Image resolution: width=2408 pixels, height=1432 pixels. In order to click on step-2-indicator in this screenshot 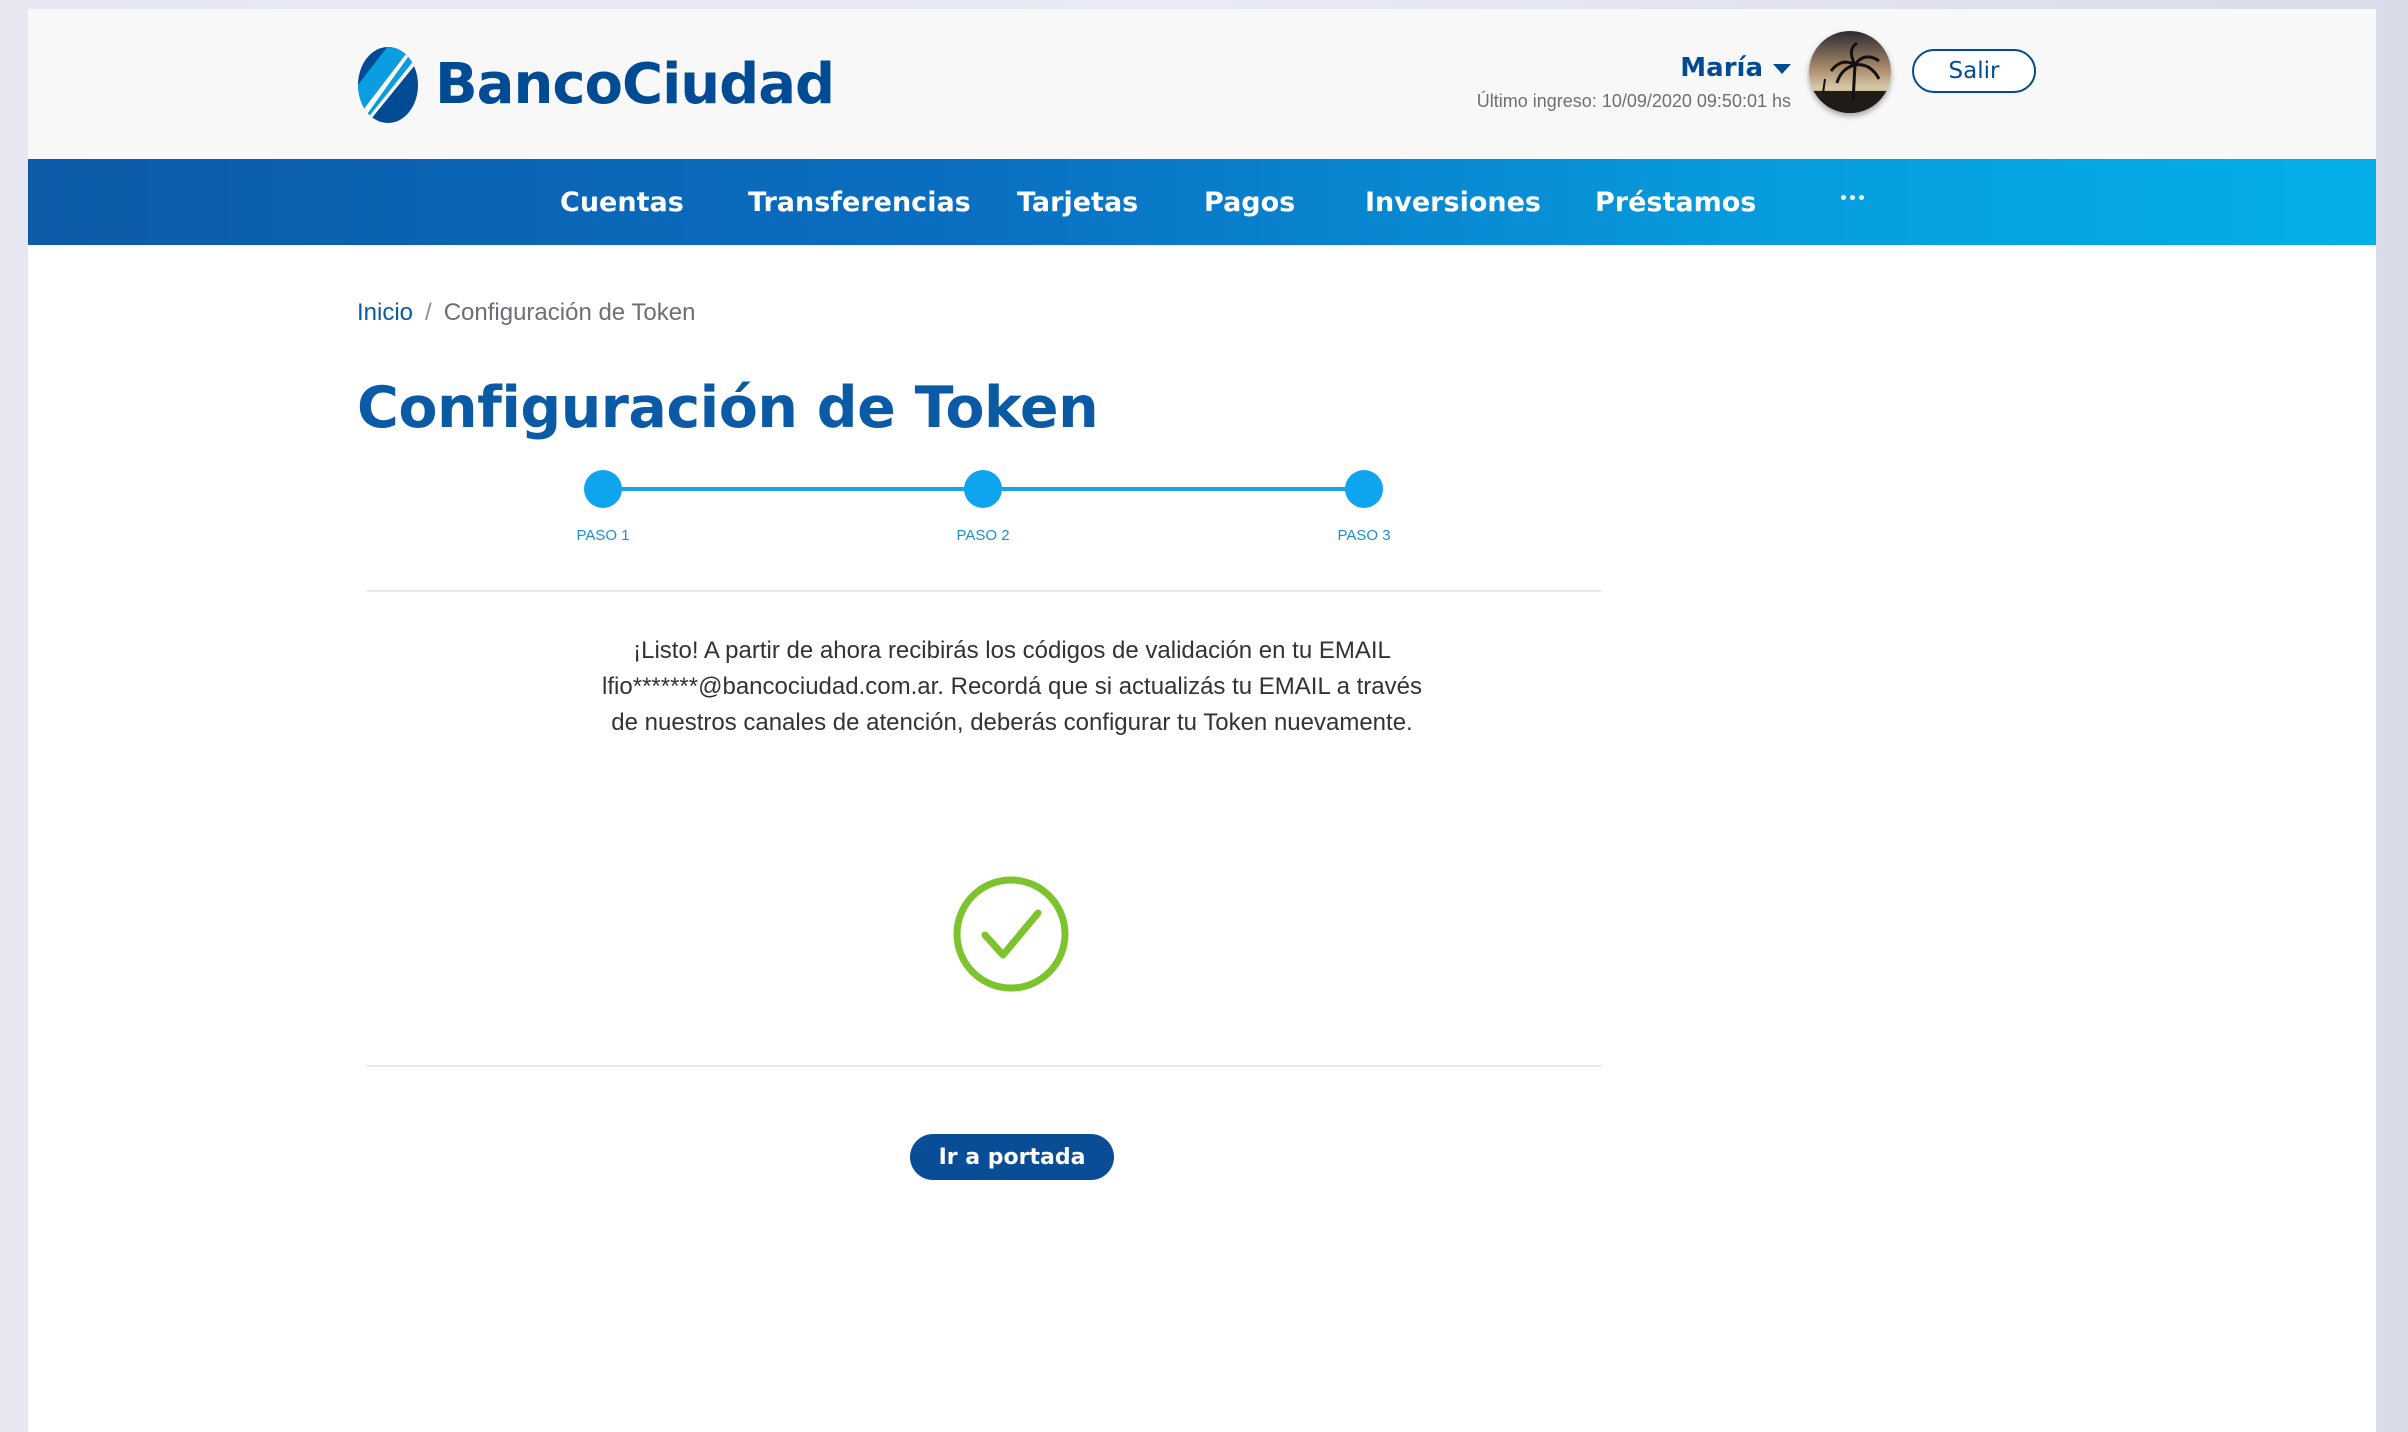, I will do `click(983, 489)`.